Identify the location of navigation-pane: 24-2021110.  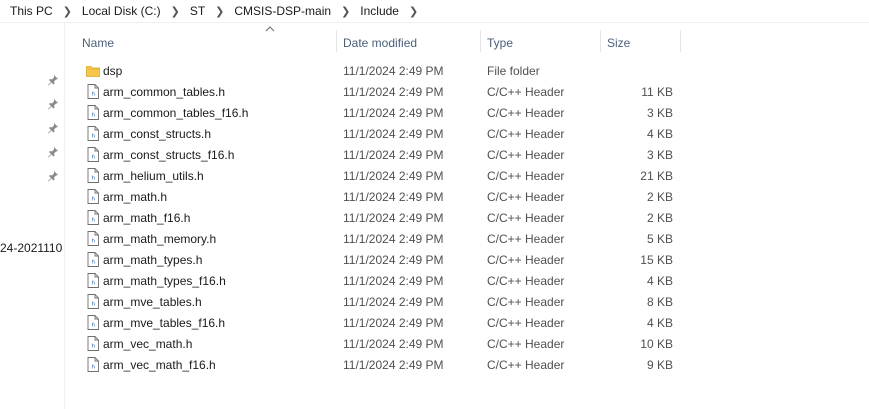
(32, 215).